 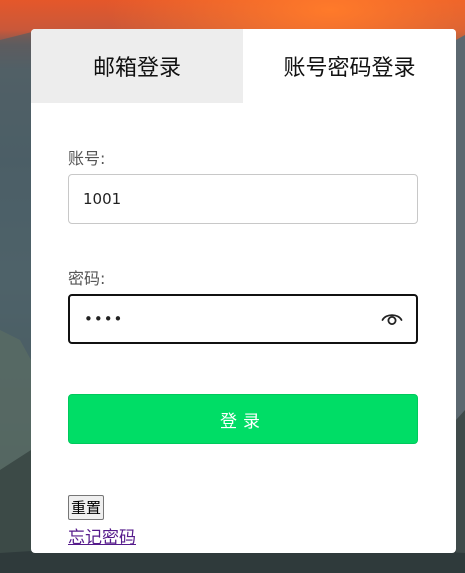 What do you see at coordinates (392, 319) in the screenshot?
I see `eye-icon` at bounding box center [392, 319].